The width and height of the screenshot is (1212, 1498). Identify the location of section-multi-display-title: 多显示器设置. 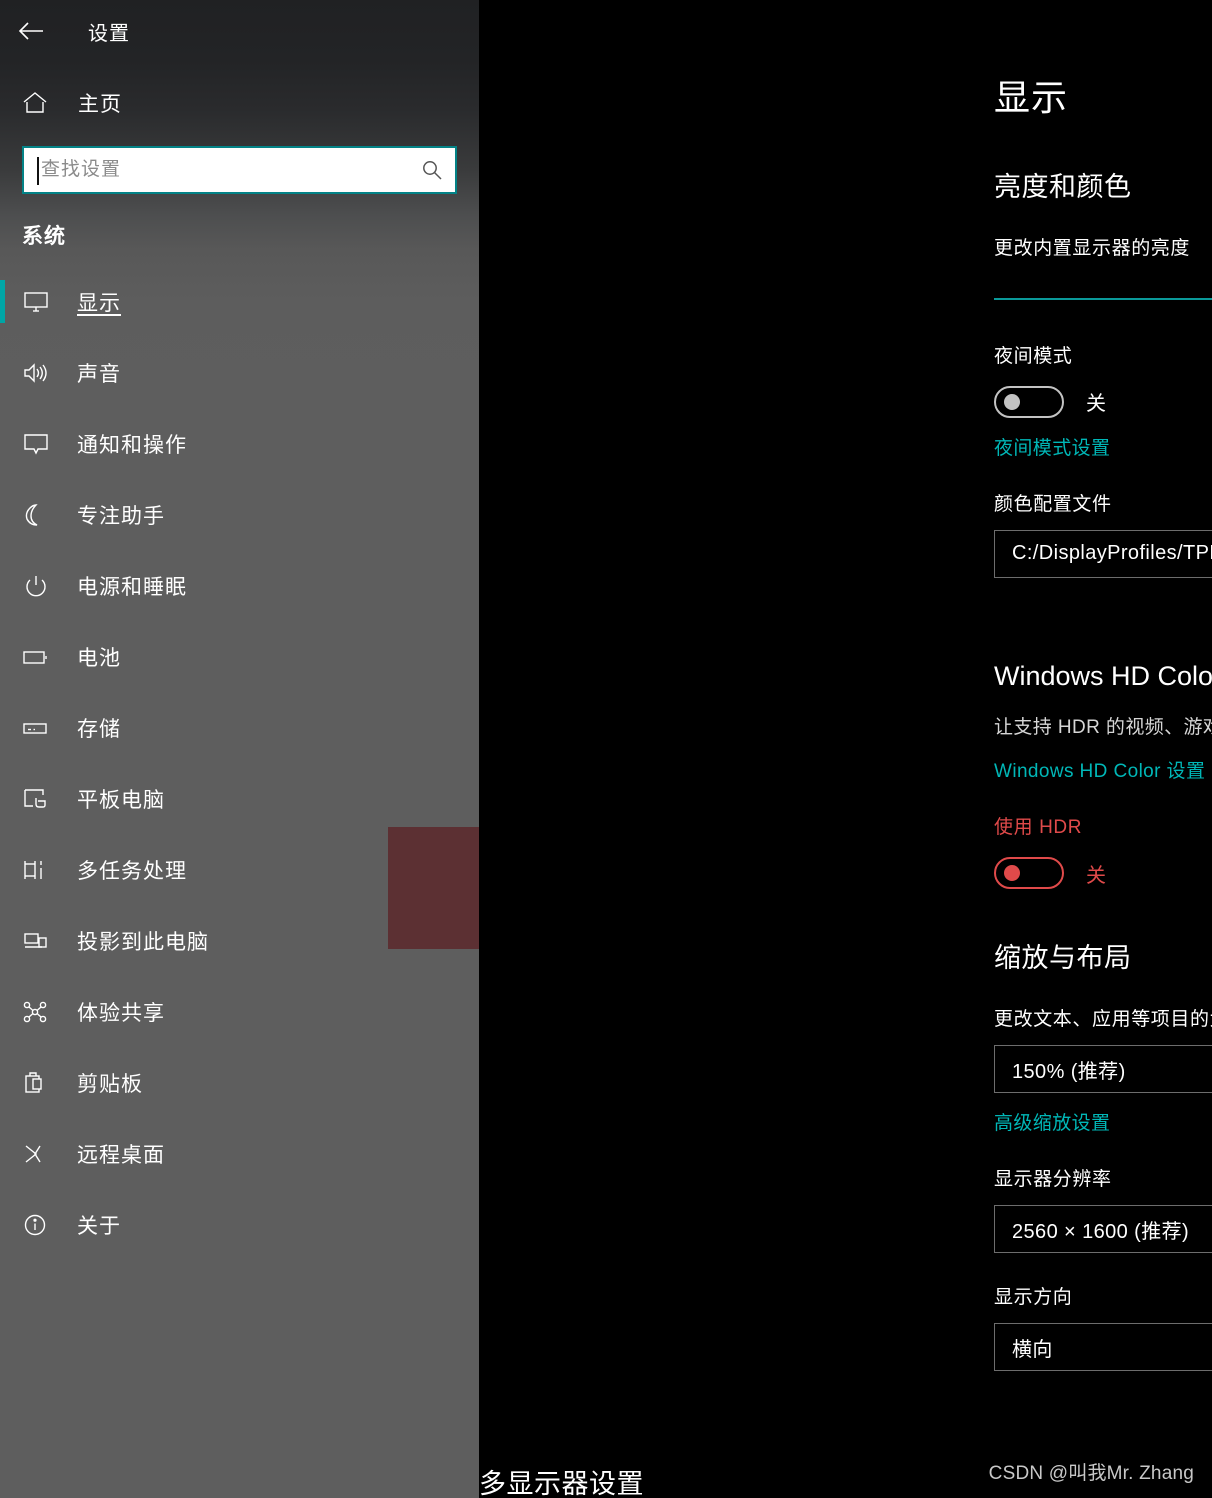
(561, 1483).